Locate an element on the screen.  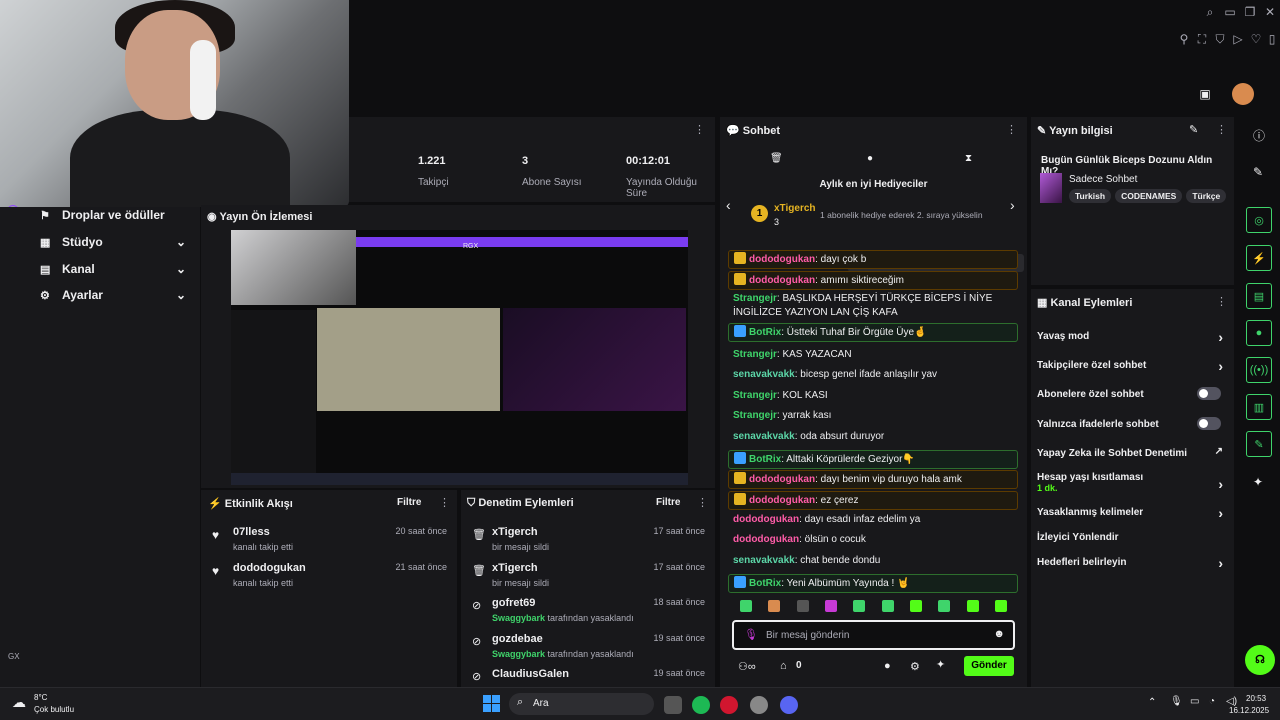
layout-tool-icon: ▥ is located at coordinates (1259, 407).